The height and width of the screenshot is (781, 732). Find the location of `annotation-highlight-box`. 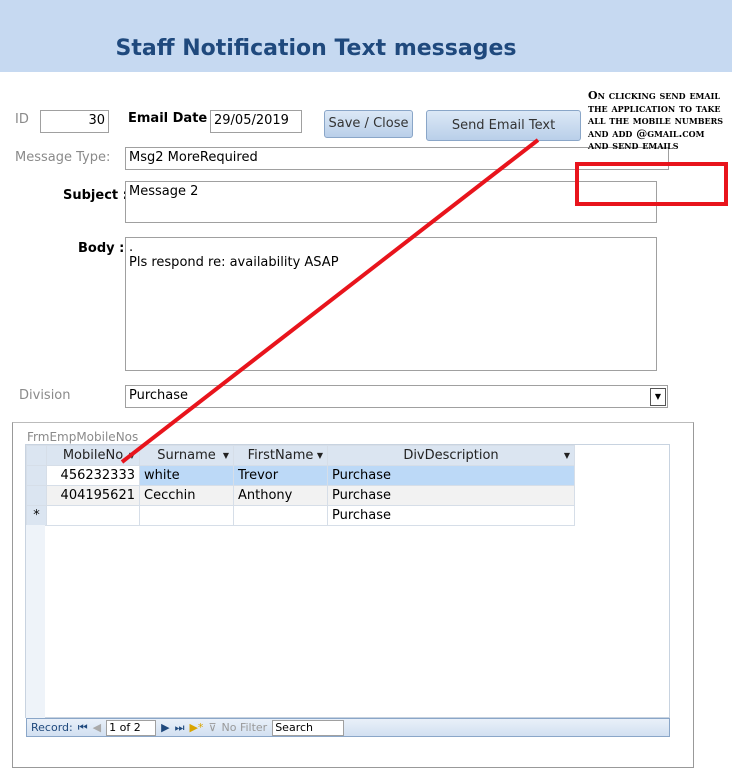

annotation-highlight-box is located at coordinates (651, 184).